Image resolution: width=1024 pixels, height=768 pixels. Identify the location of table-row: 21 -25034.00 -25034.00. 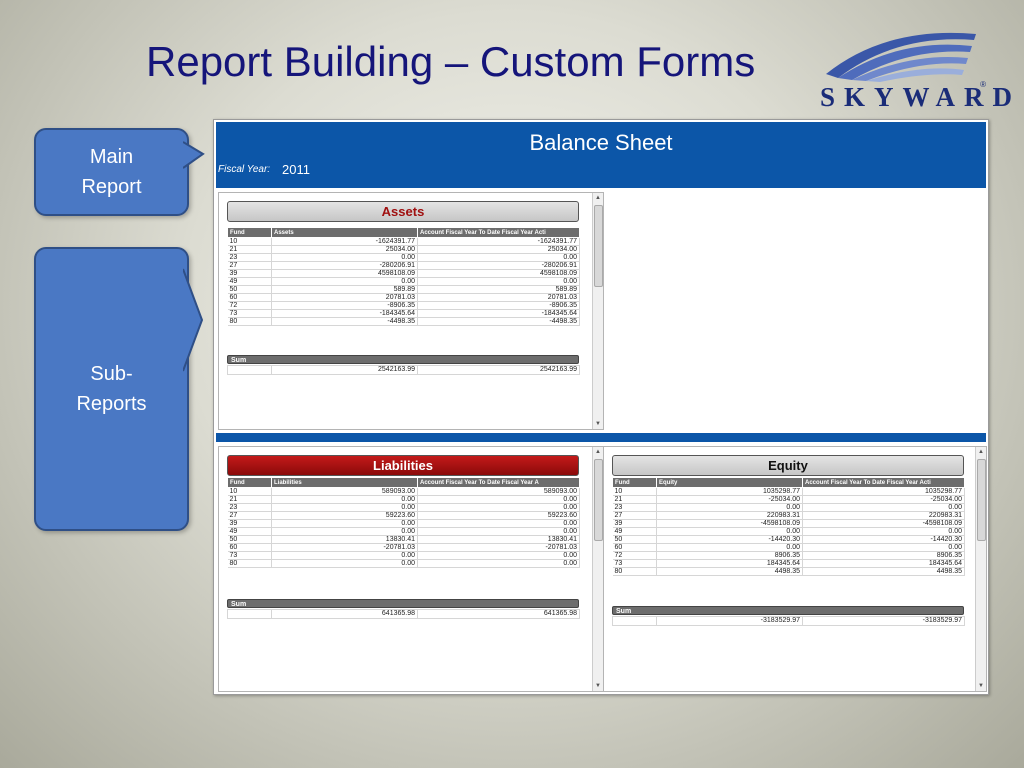
(788, 499).